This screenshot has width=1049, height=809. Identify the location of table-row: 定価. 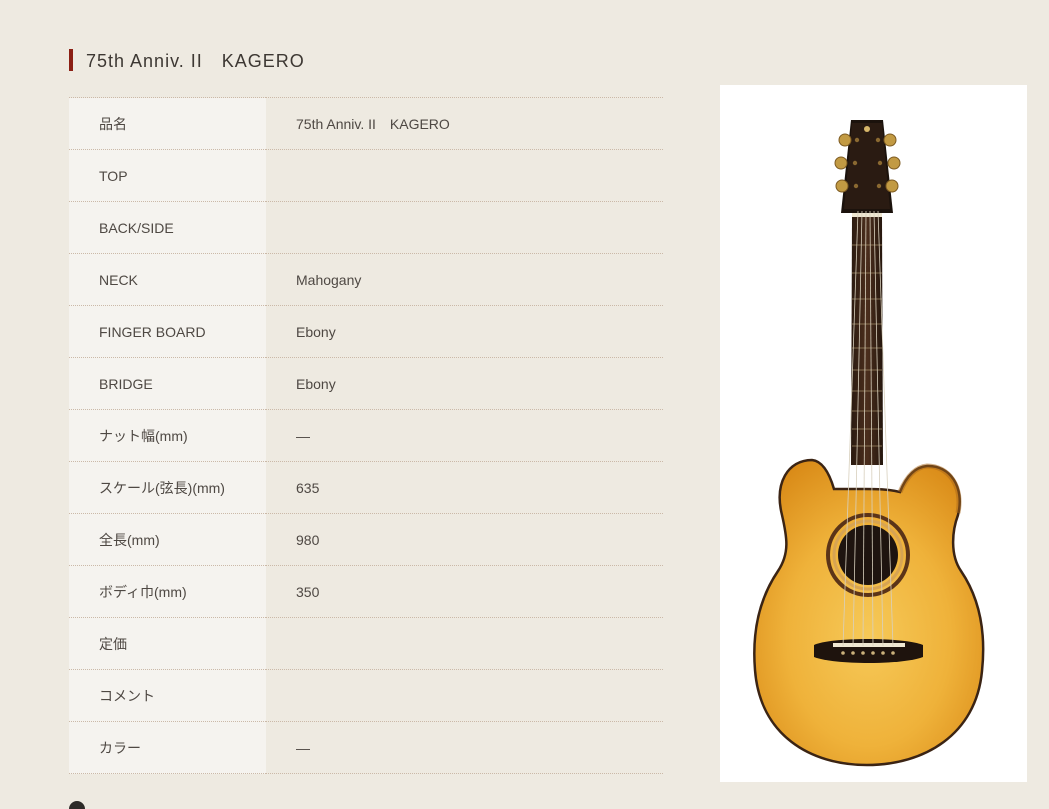
(366, 643).